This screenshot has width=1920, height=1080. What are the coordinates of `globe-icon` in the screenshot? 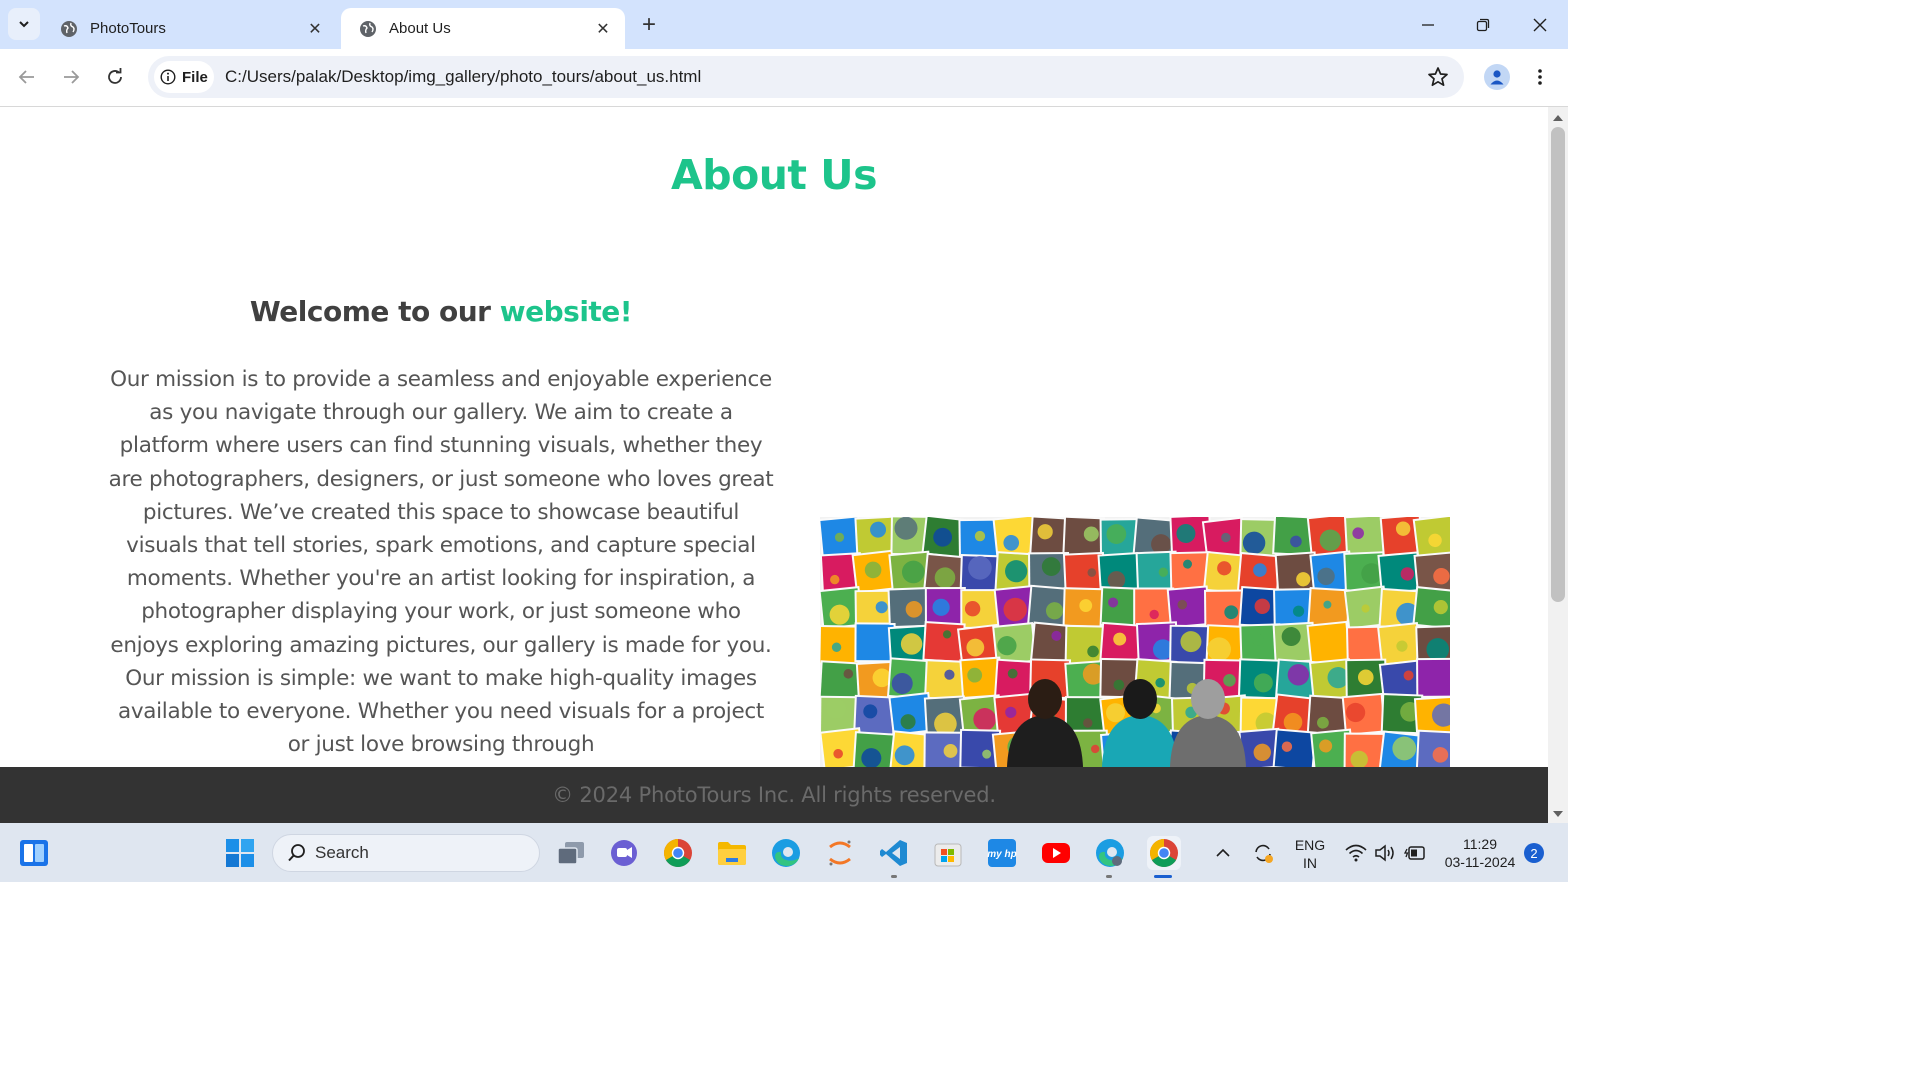 It's located at (69, 28).